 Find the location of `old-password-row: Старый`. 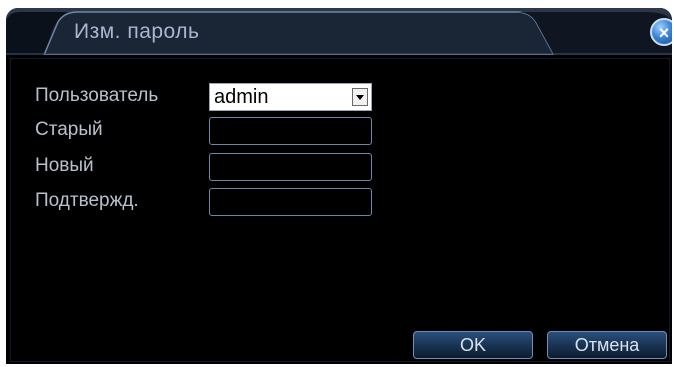

old-password-row: Старый is located at coordinates (215, 132).